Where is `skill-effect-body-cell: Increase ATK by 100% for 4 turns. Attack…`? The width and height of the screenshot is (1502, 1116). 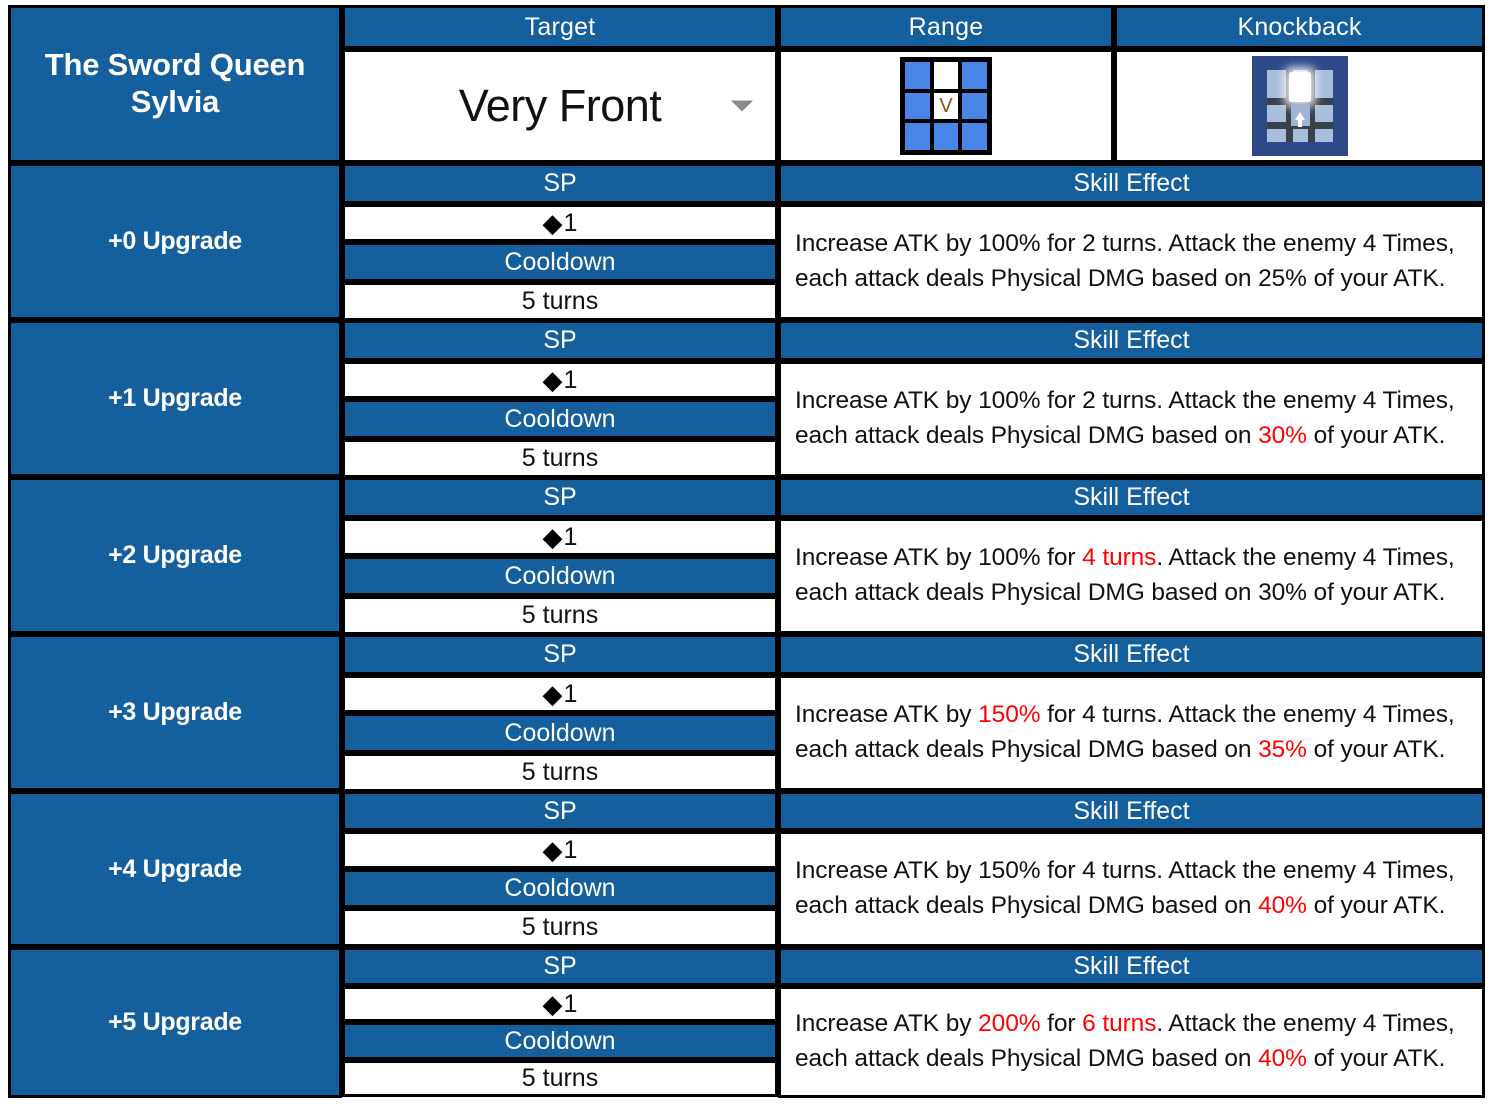
skill-effect-body-cell: Increase ATK by 100% for 4 turns. Attack… is located at coordinates (1131, 576).